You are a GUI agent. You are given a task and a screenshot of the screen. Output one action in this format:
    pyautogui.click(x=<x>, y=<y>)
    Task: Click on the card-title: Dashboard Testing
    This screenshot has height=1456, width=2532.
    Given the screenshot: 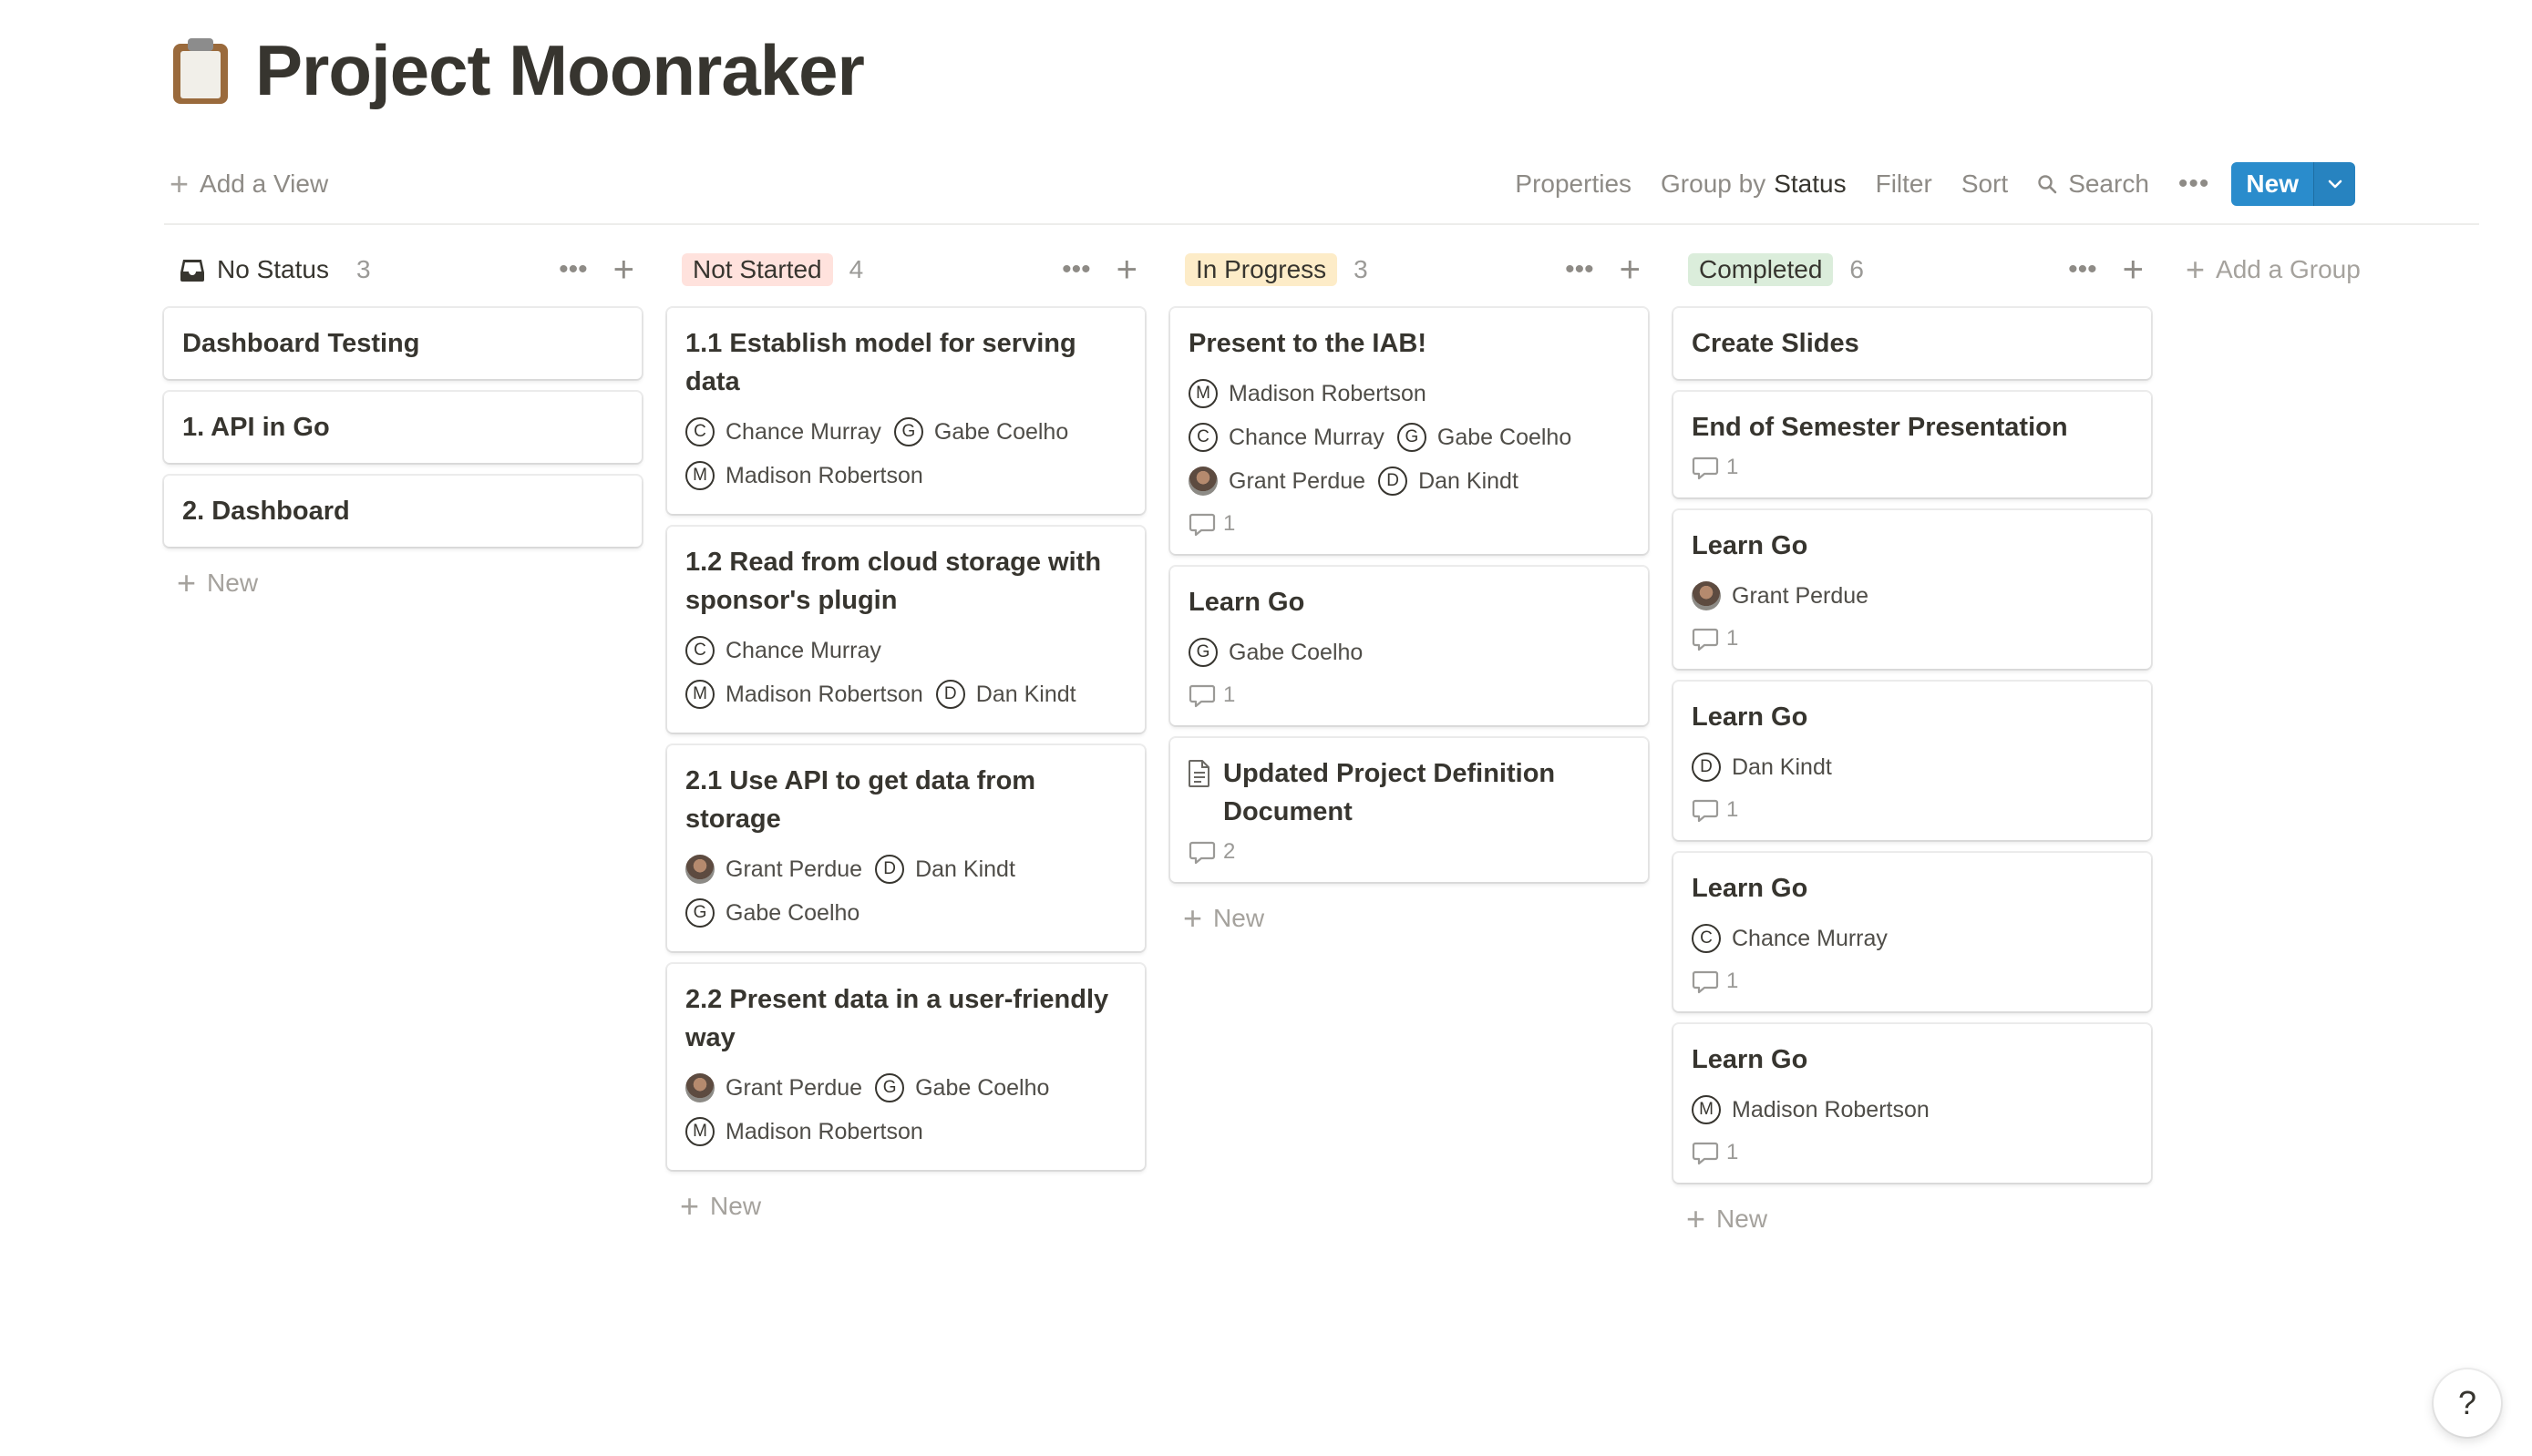 What is the action you would take?
    pyautogui.click(x=301, y=343)
    